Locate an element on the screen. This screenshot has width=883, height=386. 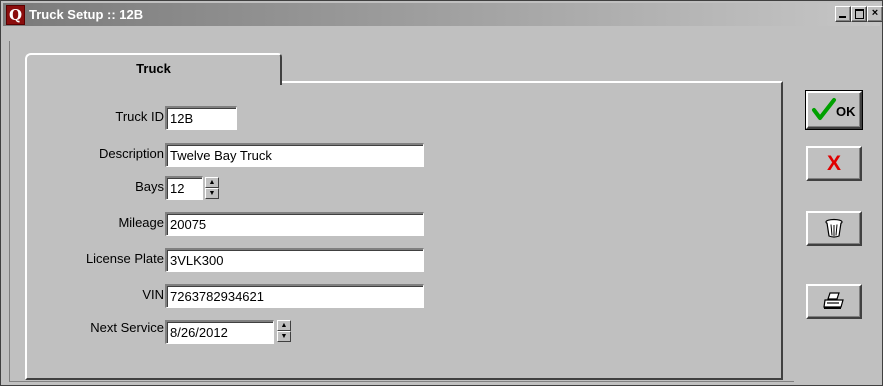
maximize-icon is located at coordinates (859, 14).